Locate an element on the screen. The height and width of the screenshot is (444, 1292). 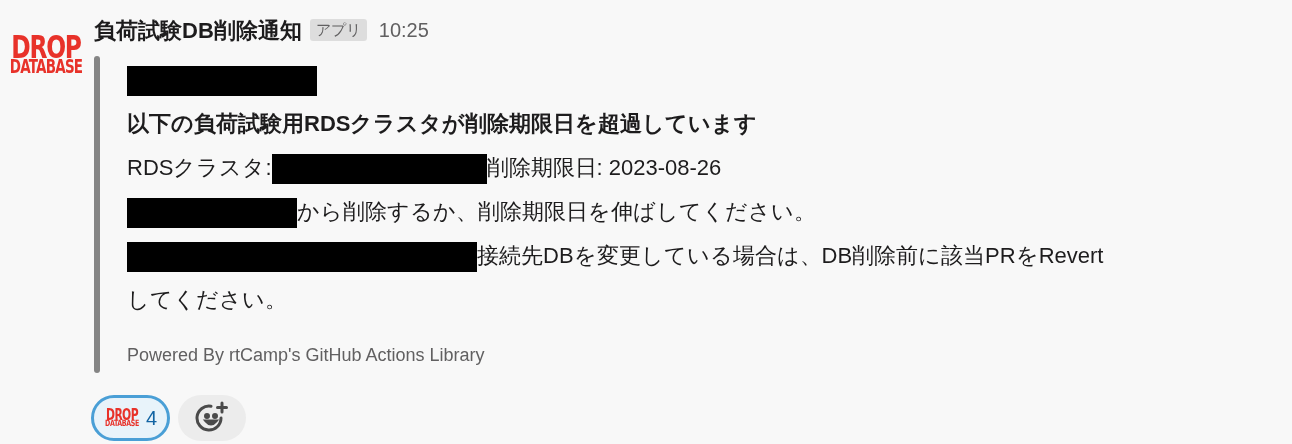
app-avatar: DROP DATABASE is located at coordinates (46, 53).